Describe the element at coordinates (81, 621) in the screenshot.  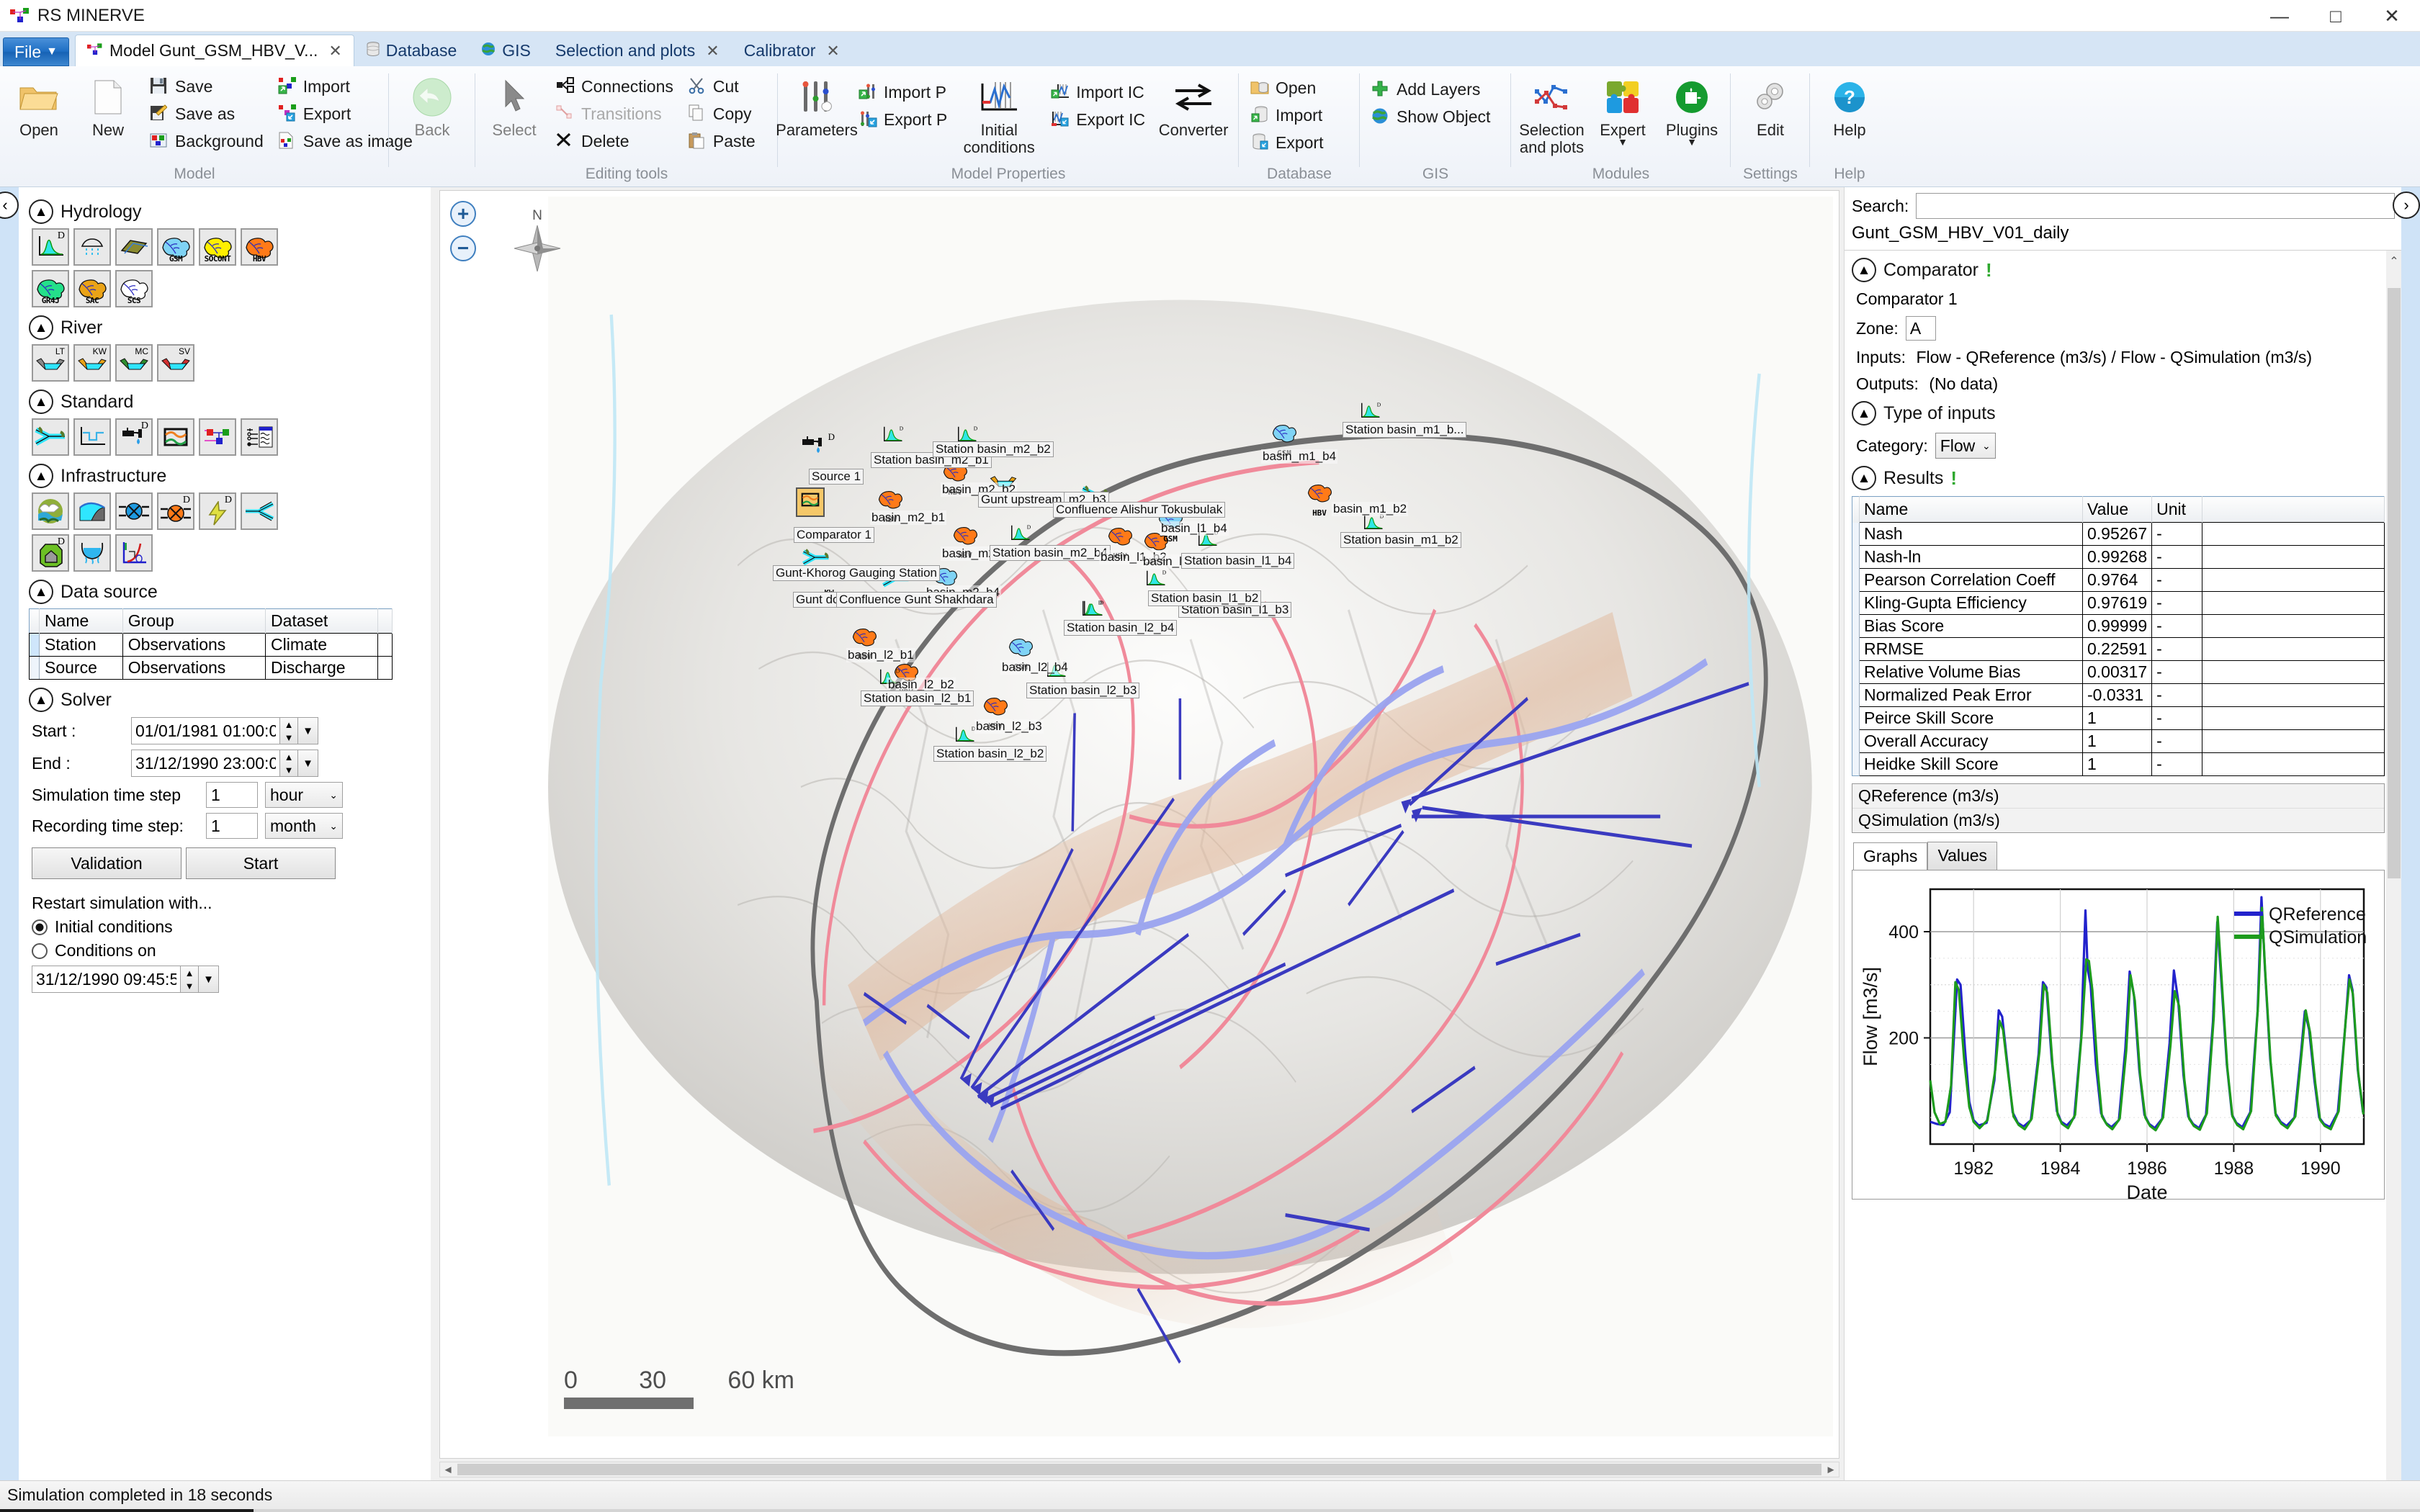
I see `column-header-name: Name` at that location.